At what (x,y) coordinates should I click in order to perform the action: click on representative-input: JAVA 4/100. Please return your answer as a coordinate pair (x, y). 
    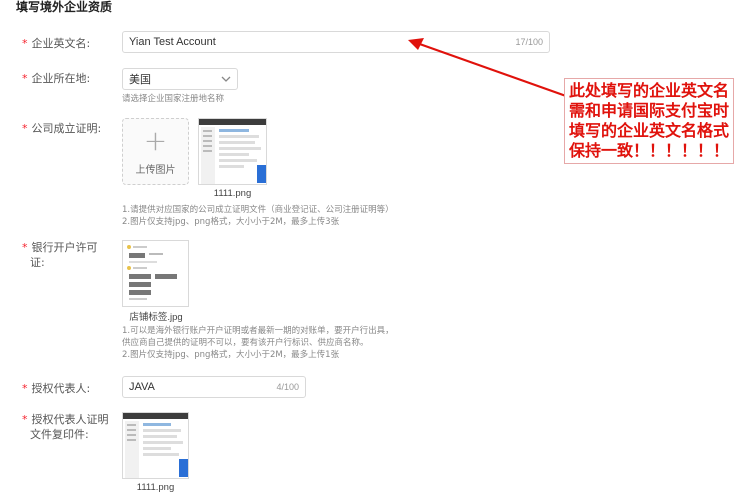
    Looking at the image, I should click on (214, 387).